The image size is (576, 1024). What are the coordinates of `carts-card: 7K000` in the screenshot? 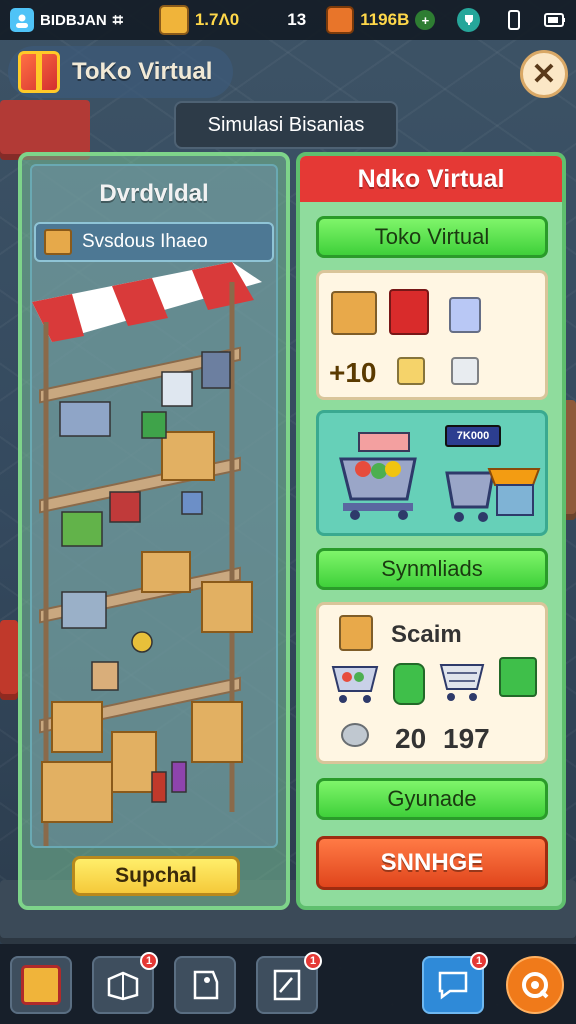 It's located at (432, 473).